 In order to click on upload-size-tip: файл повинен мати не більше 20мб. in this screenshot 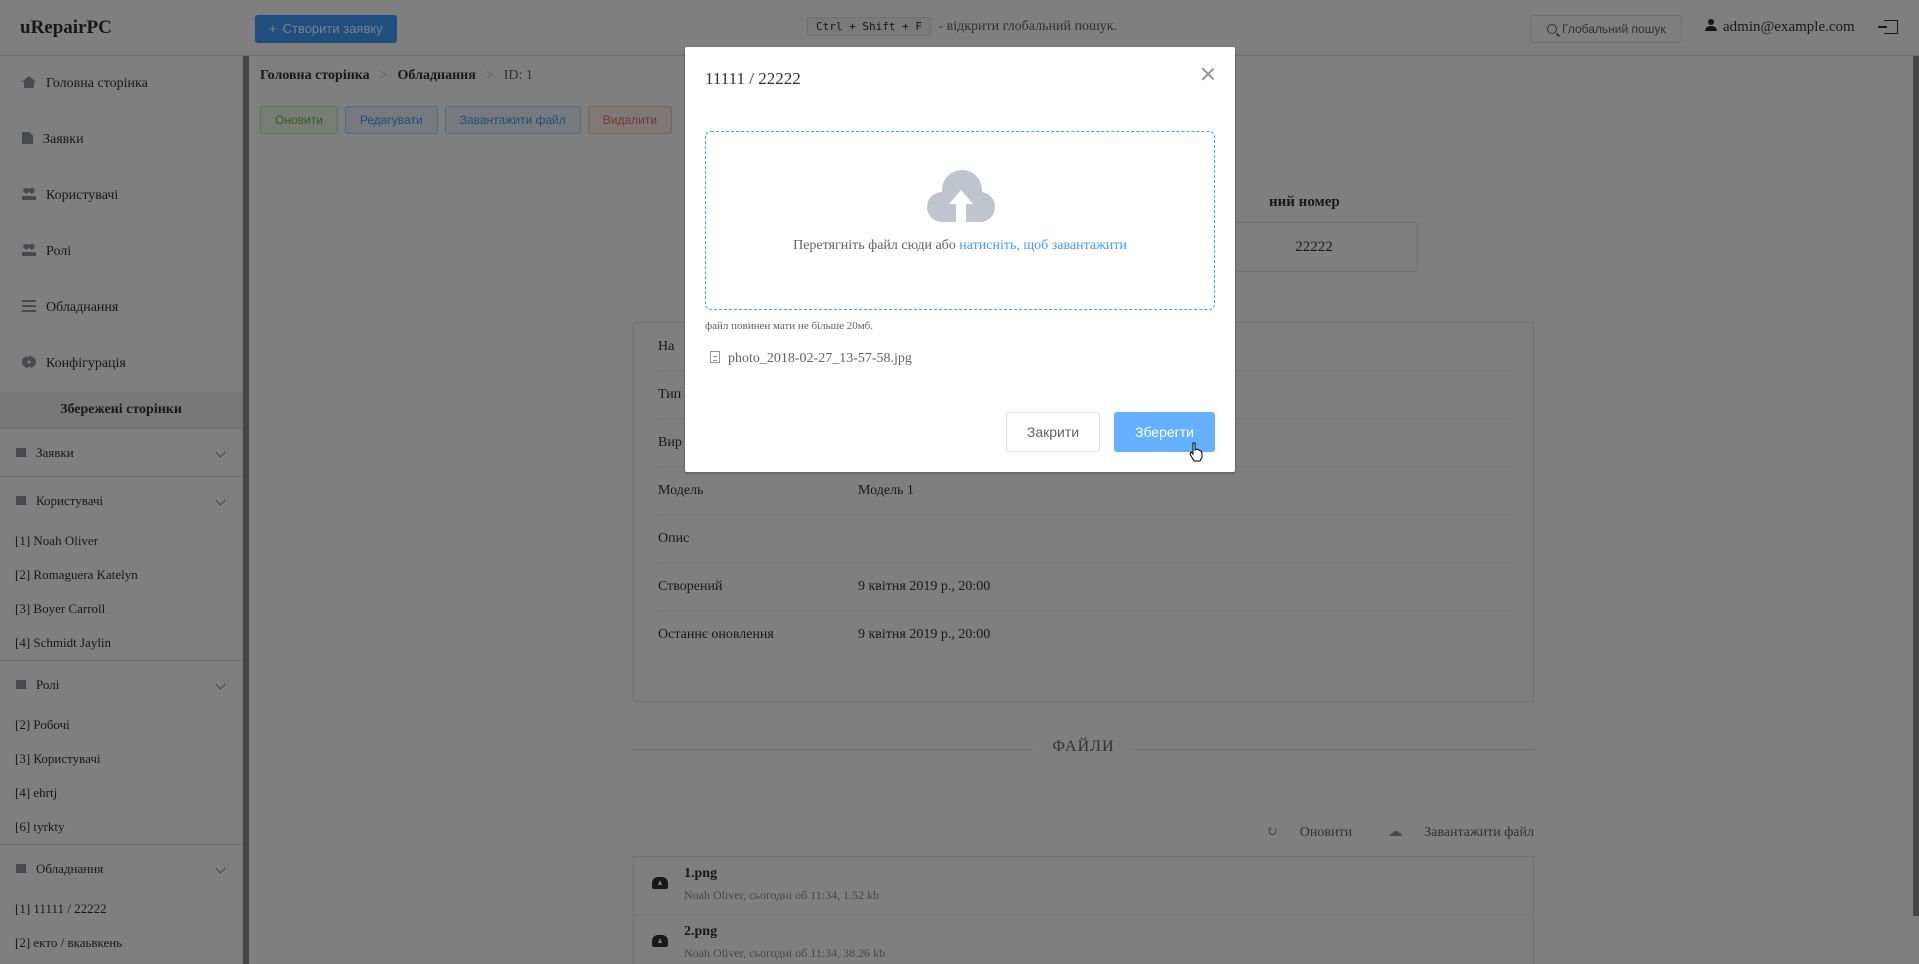, I will do `click(789, 326)`.